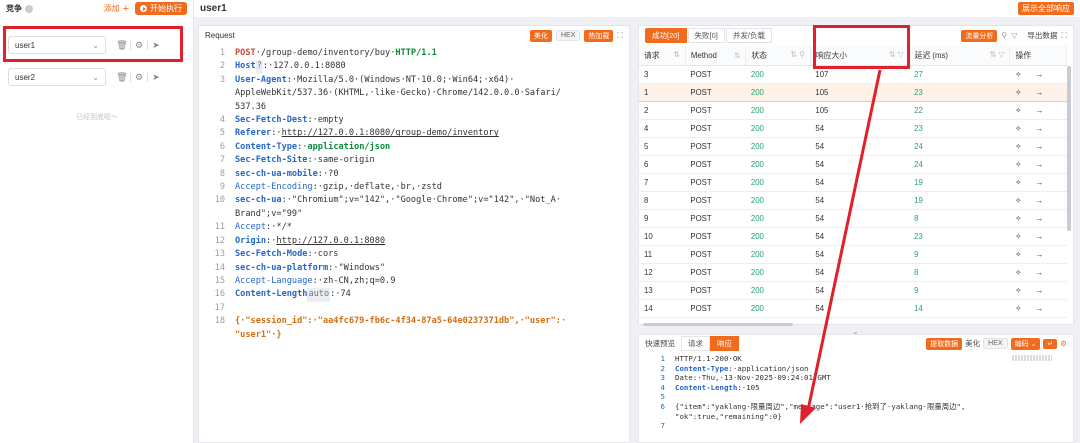 The height and width of the screenshot is (443, 1080). I want to click on table-row: 11 POST 200 54 9 ✧ →, so click(853, 254).